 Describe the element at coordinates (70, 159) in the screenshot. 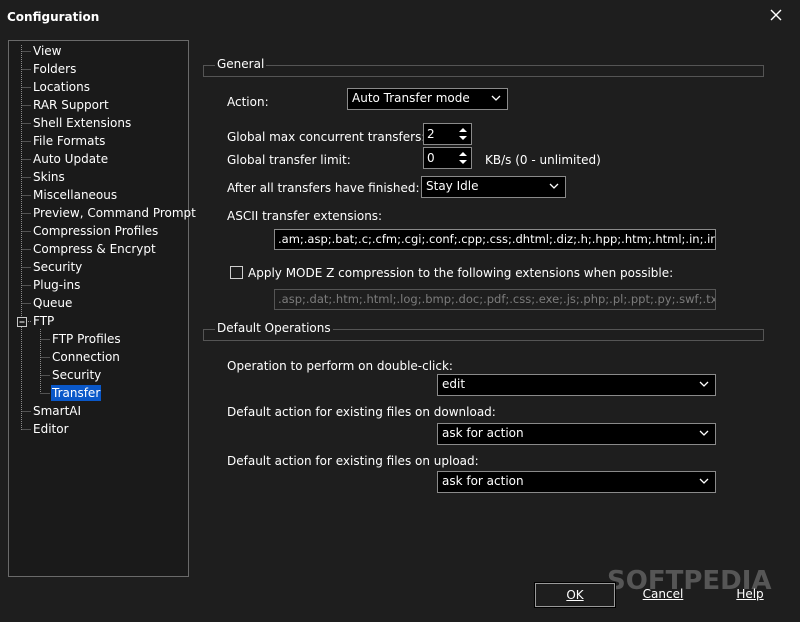

I see `tree-item-auto-update: Auto Update` at that location.